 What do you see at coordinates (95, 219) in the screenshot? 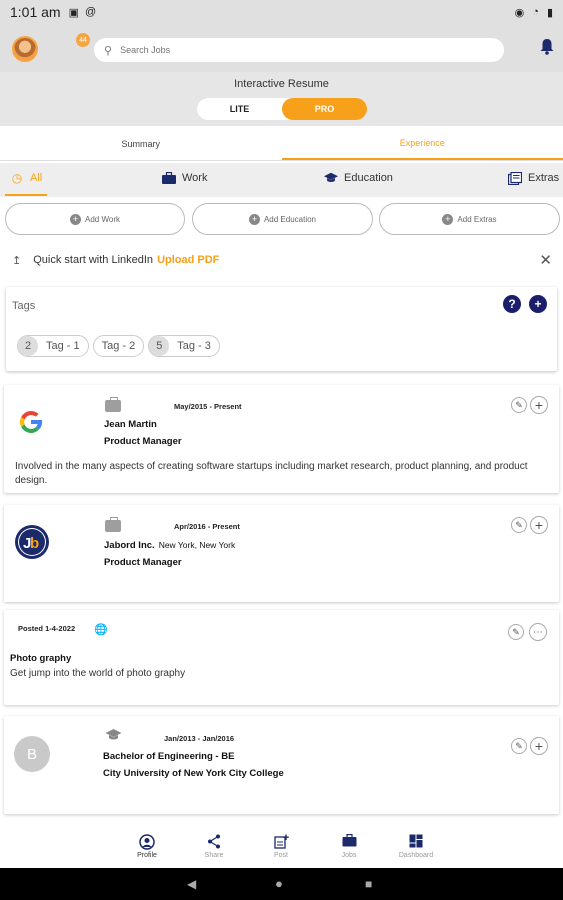
I see `add-work-button: + Add Work` at bounding box center [95, 219].